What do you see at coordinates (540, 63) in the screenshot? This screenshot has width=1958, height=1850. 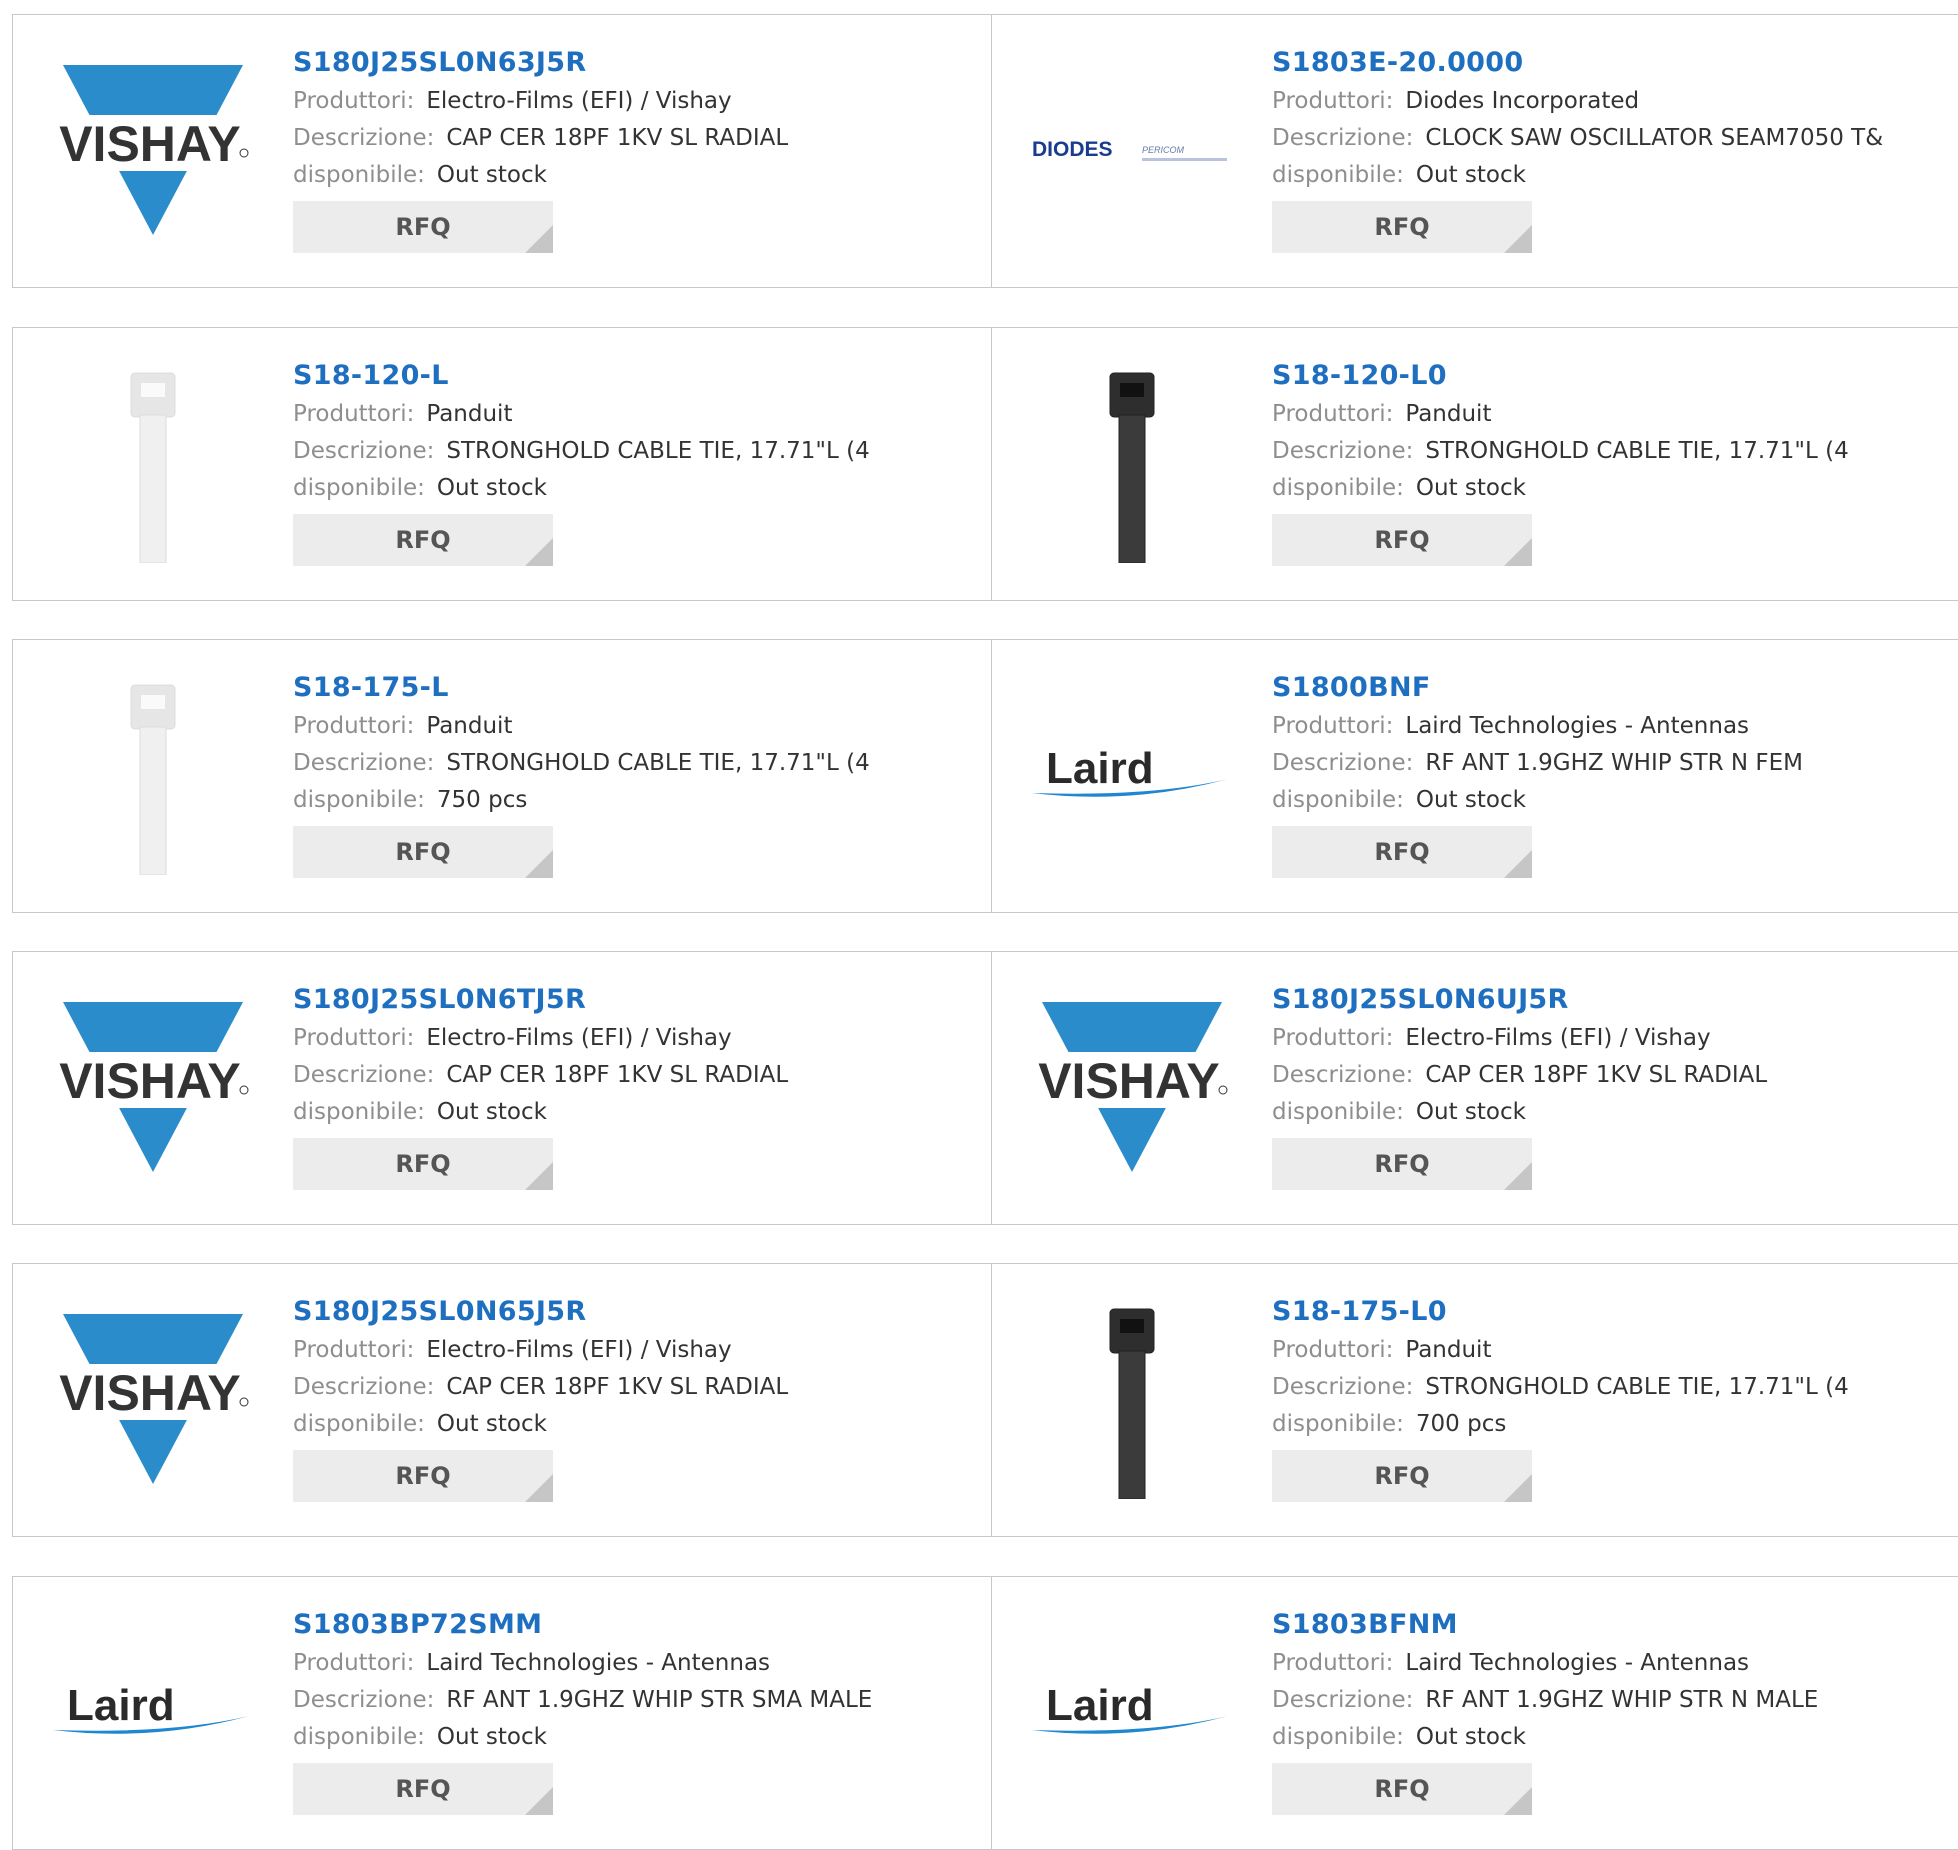 I see `part-number-link: S180J25SL0N63J5R` at bounding box center [540, 63].